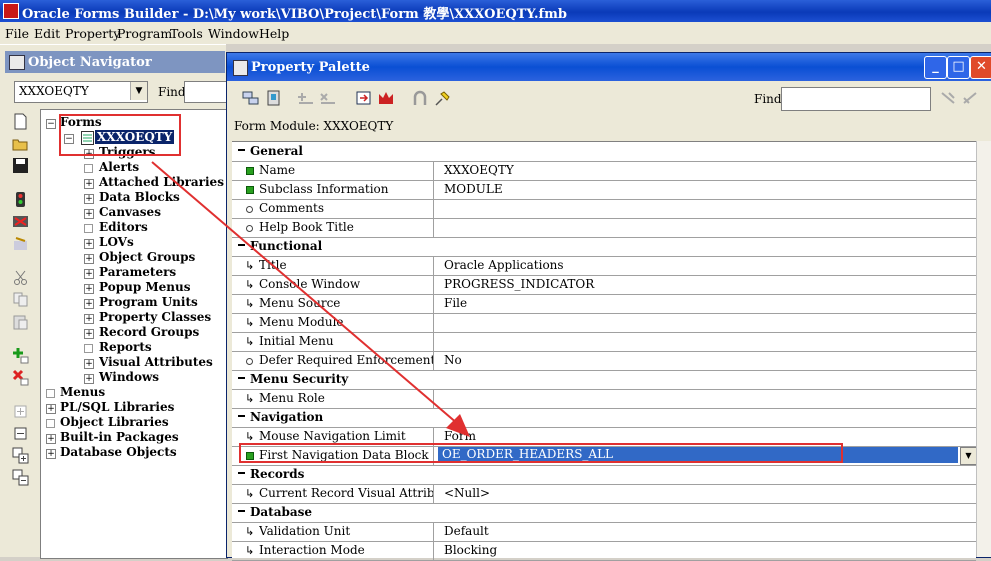 This screenshot has width=991, height=561. What do you see at coordinates (504, 265) in the screenshot?
I see `property-value: Oracle Applications` at bounding box center [504, 265].